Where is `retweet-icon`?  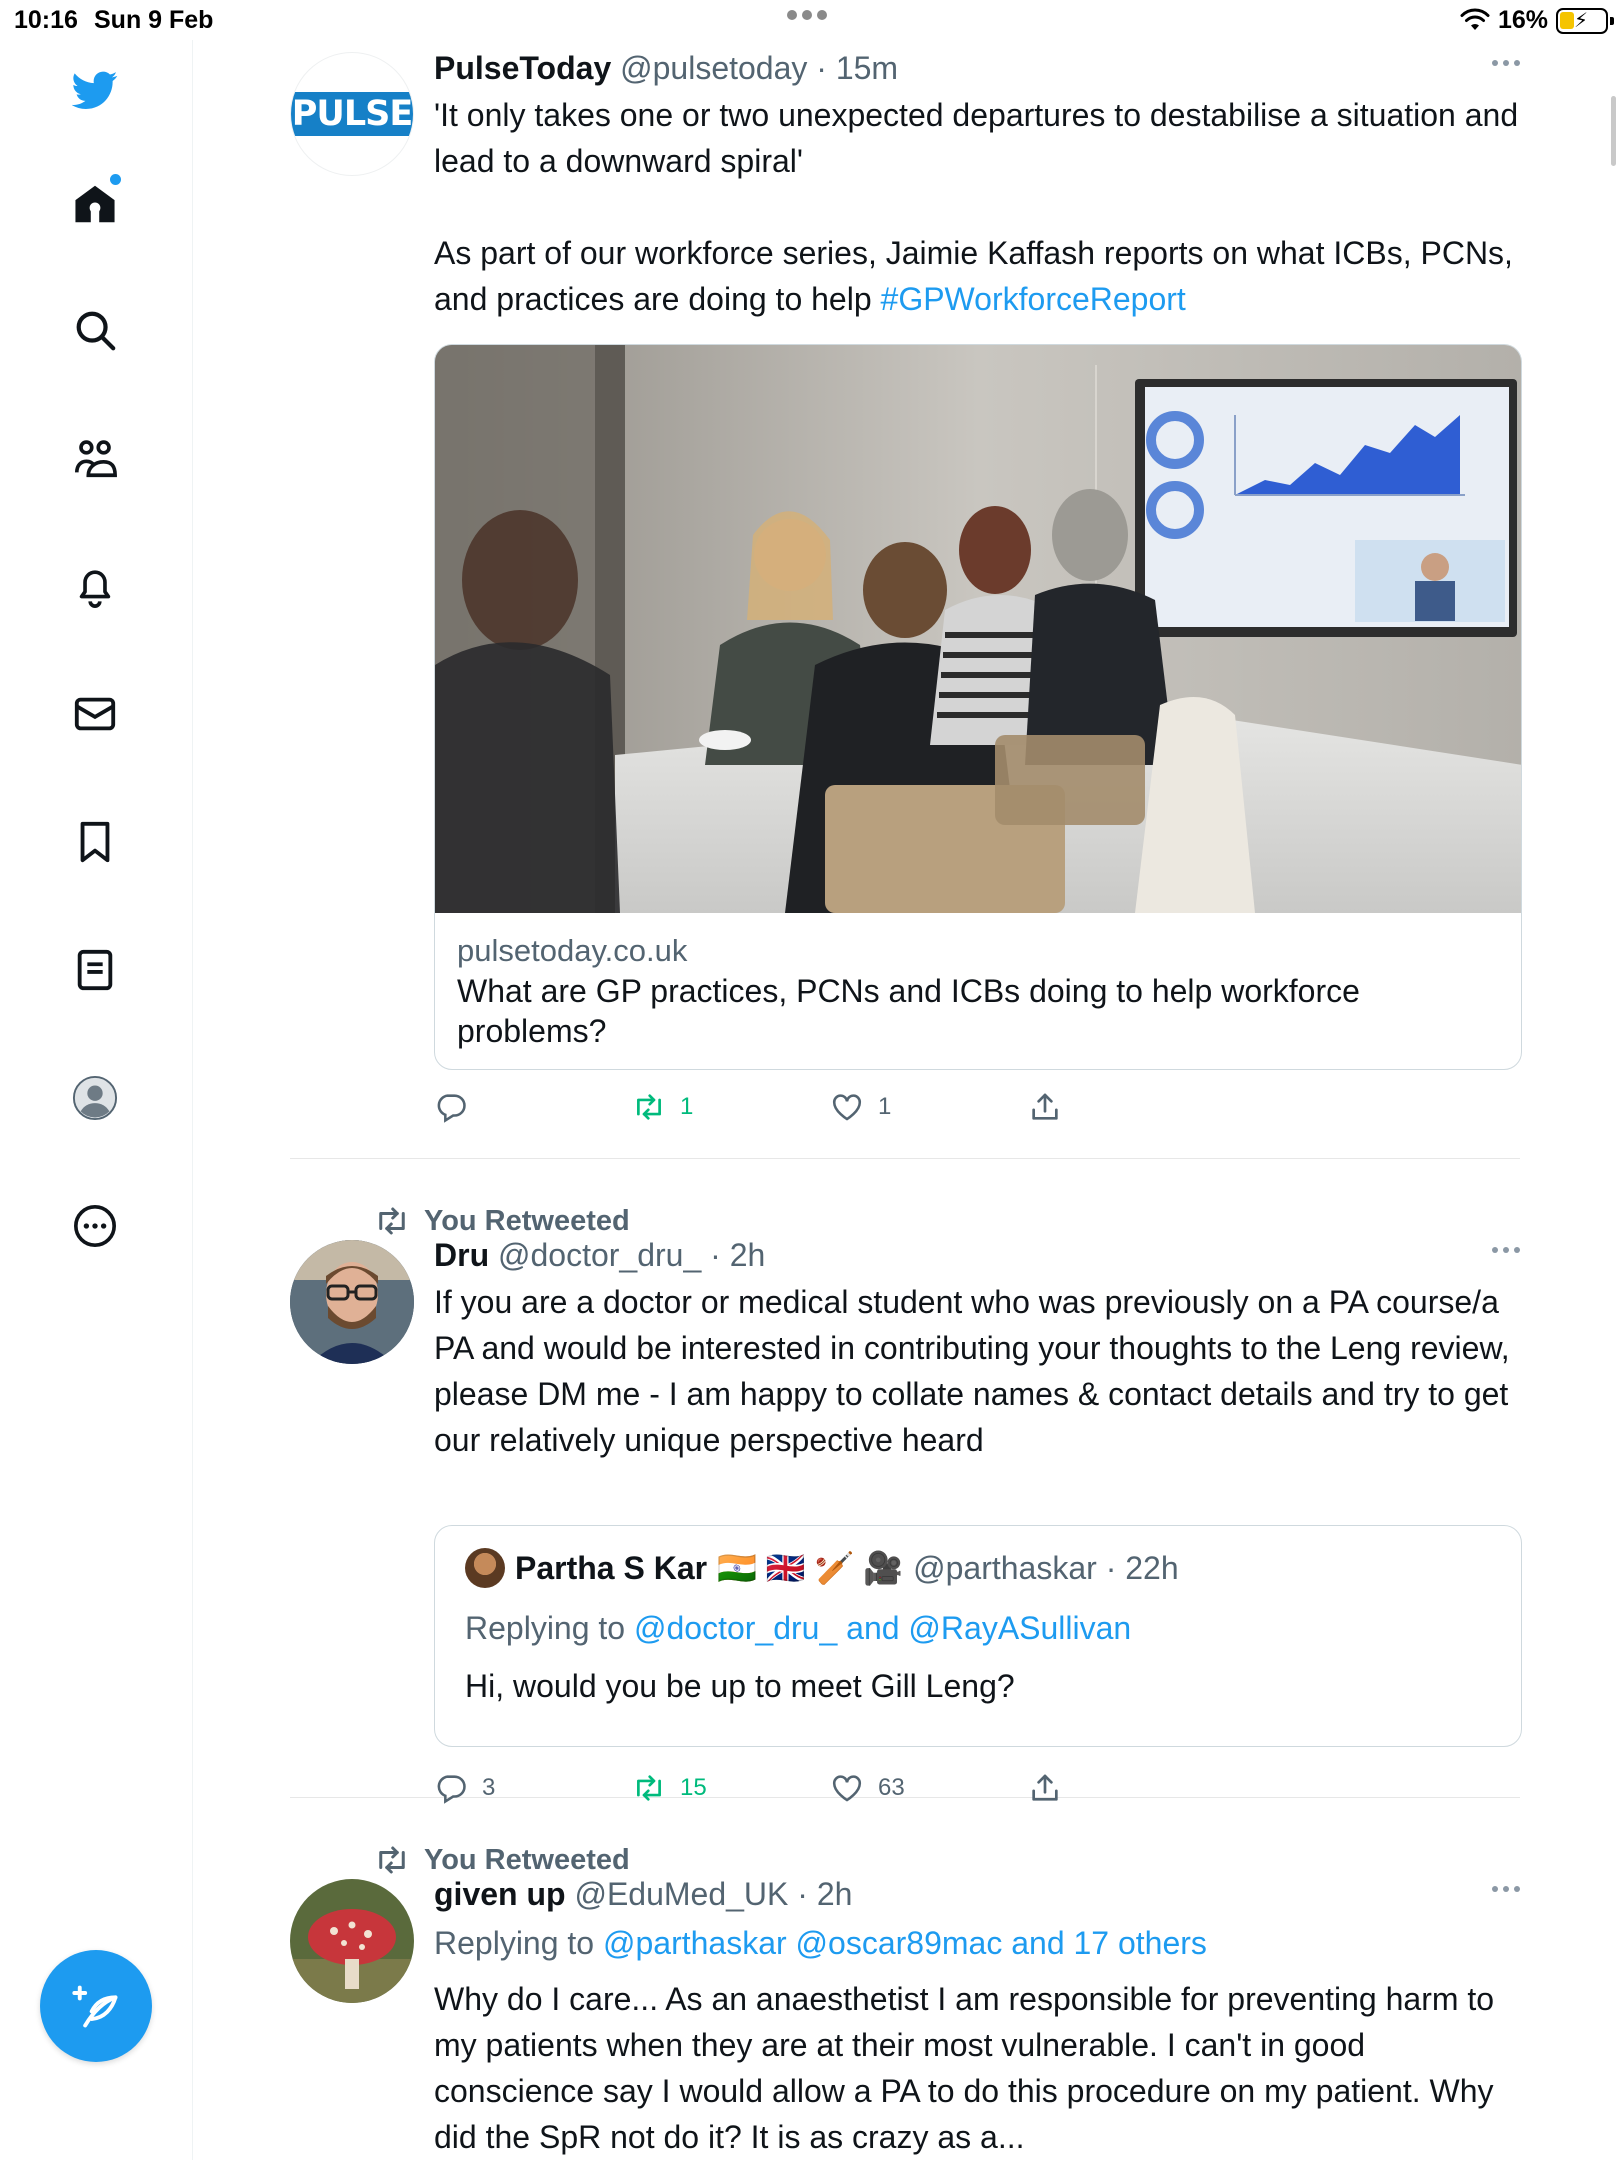
retweet-icon is located at coordinates (649, 1107).